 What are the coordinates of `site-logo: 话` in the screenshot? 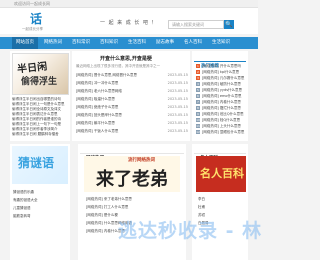 It's located at (36, 19).